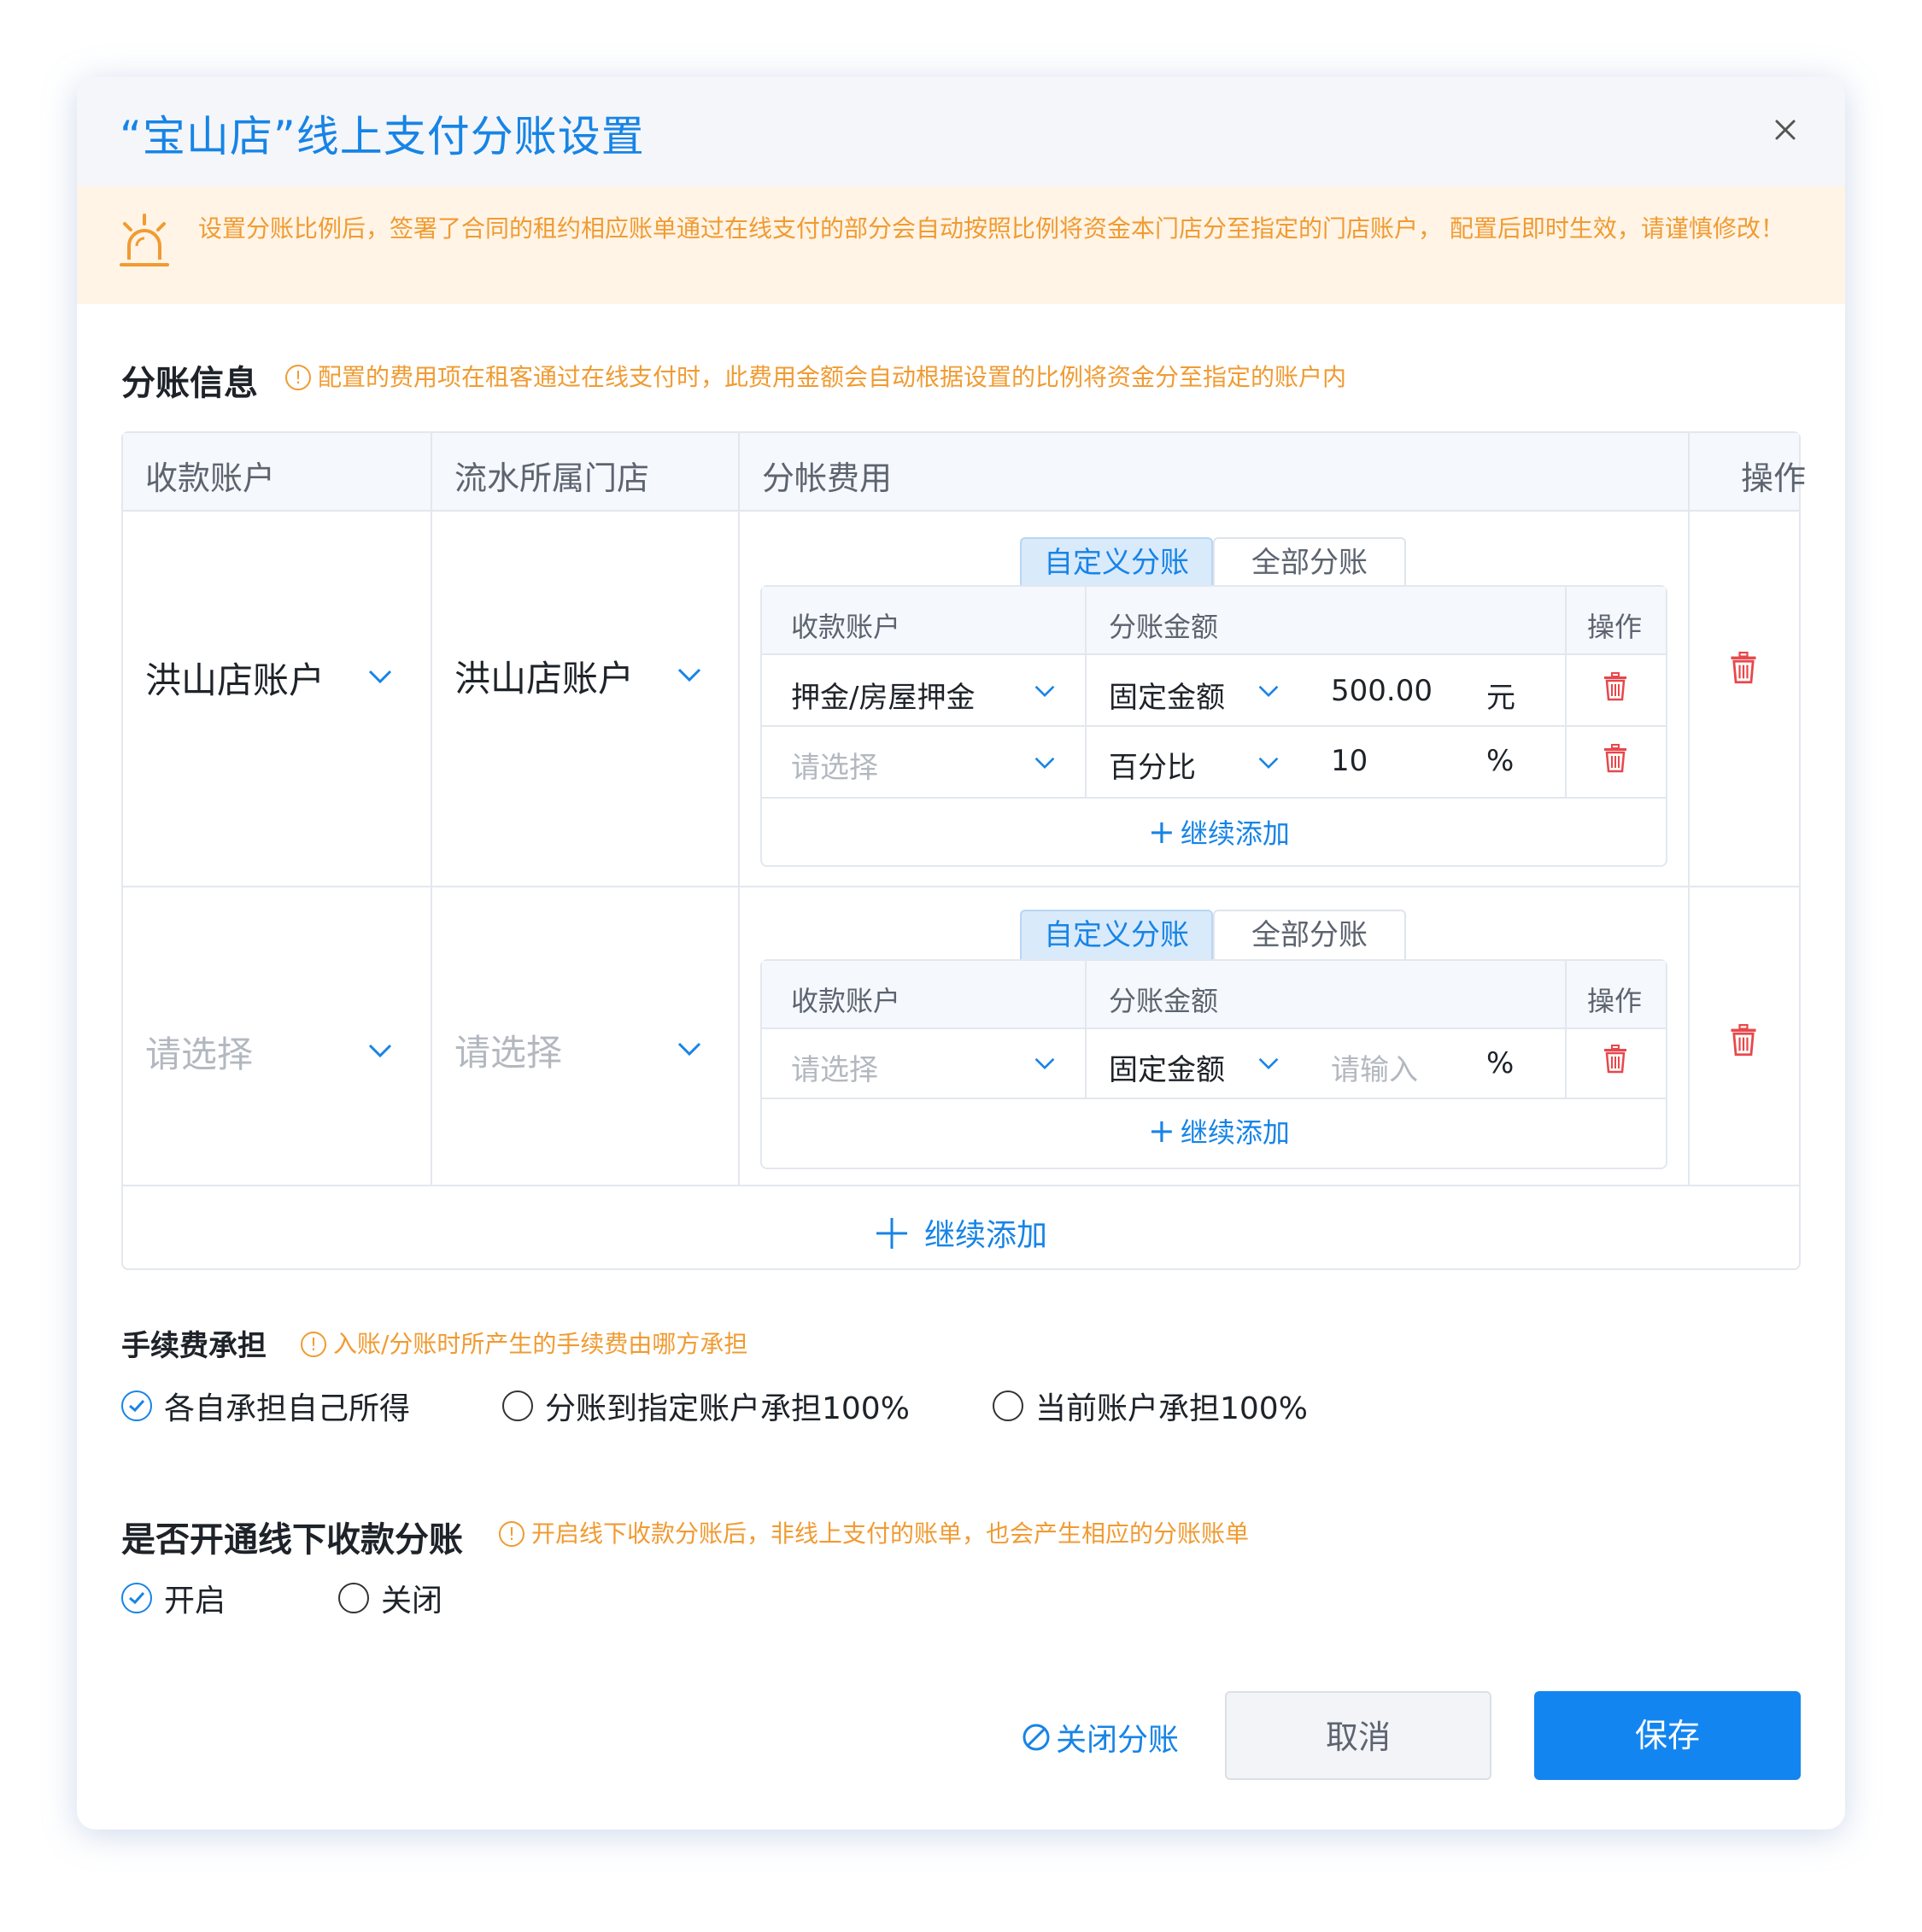 This screenshot has width=1922, height=1932. Describe the element at coordinates (508, 1050) in the screenshot. I see `row2-store-select: 请选择` at that location.